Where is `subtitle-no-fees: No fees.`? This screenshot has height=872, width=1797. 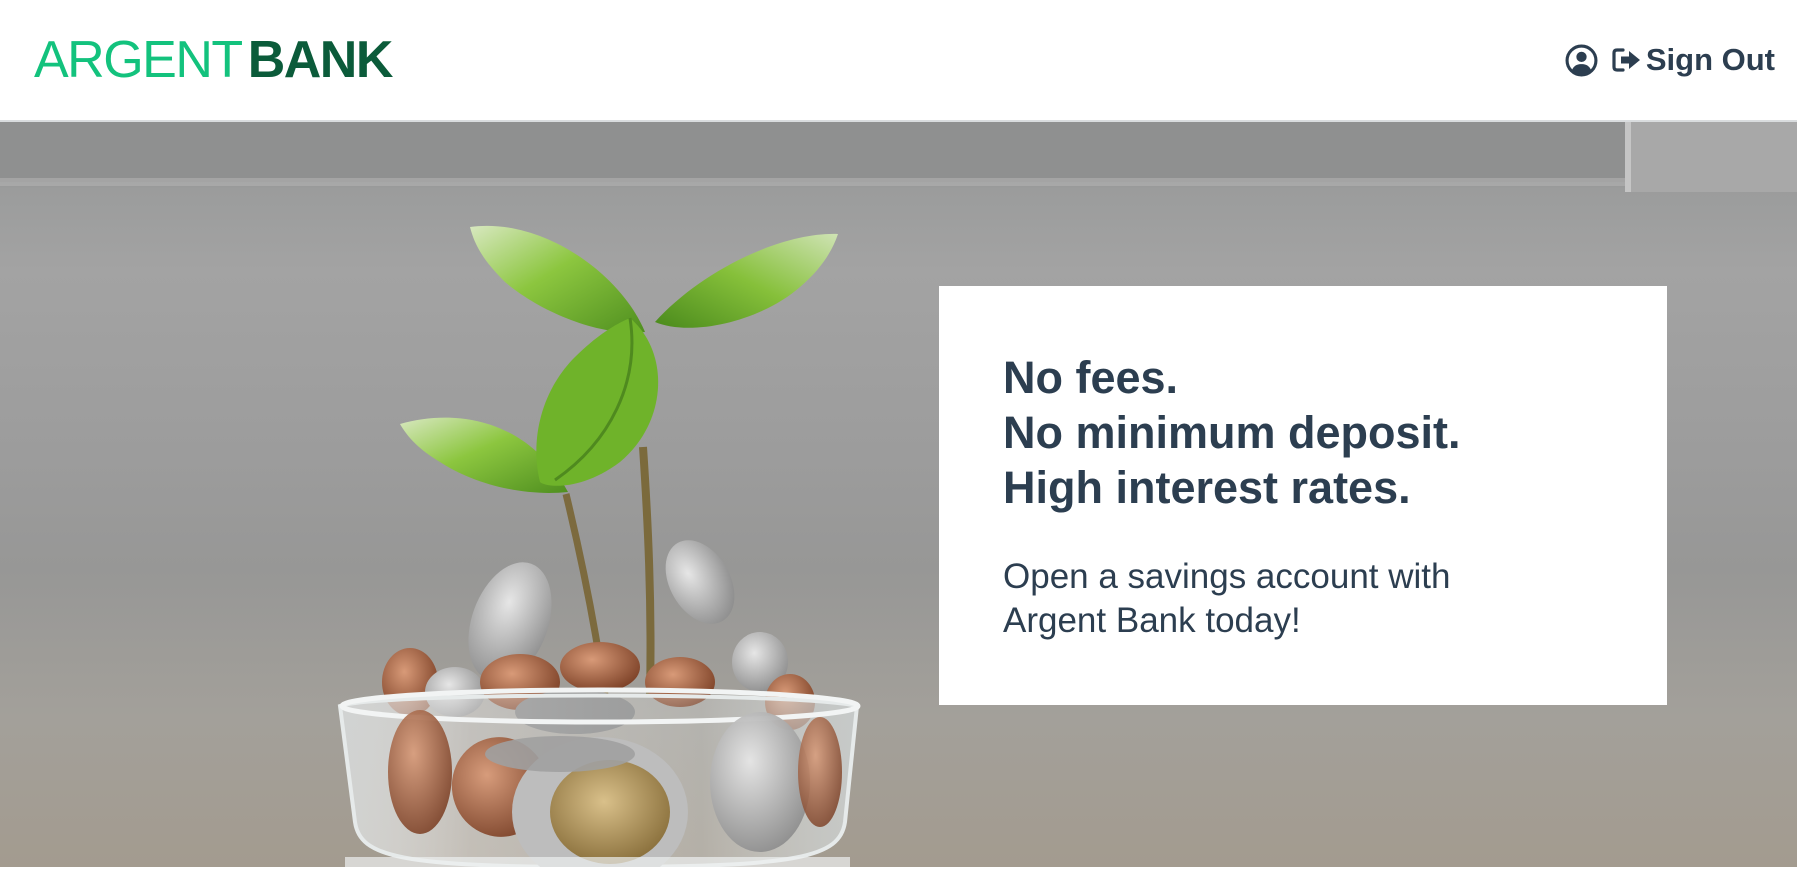
subtitle-no-fees: No fees. is located at coordinates (1091, 377).